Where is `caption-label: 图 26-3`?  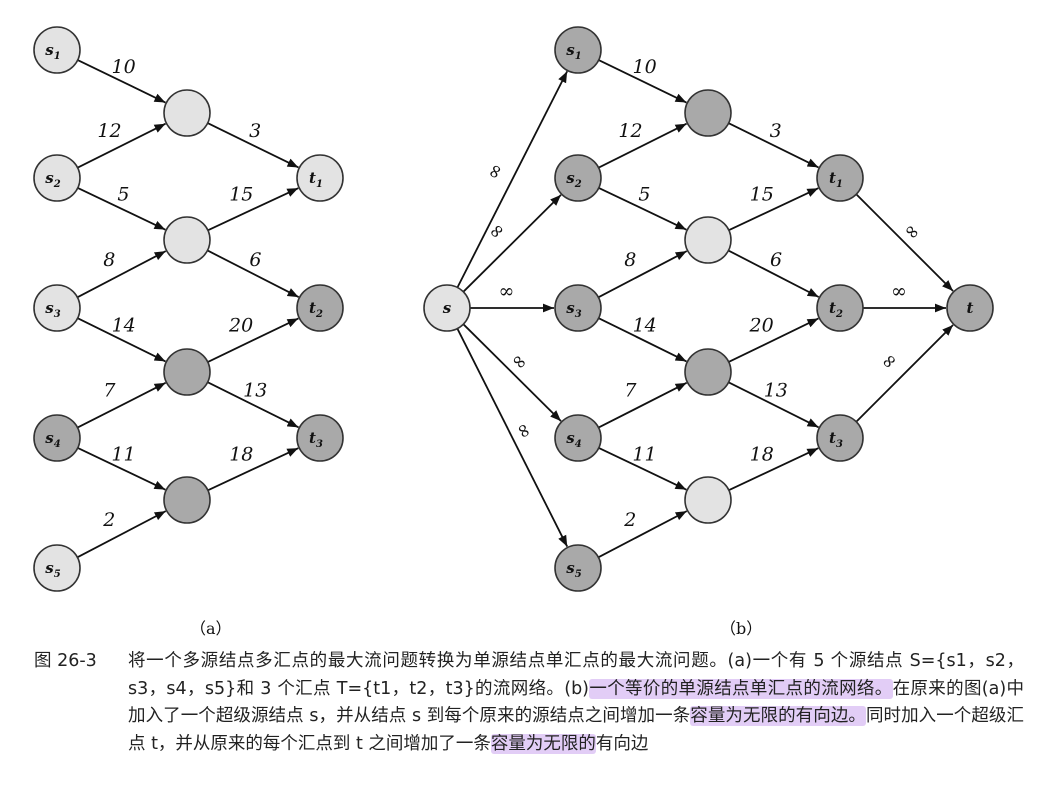 caption-label: 图 26-3 is located at coordinates (65, 661).